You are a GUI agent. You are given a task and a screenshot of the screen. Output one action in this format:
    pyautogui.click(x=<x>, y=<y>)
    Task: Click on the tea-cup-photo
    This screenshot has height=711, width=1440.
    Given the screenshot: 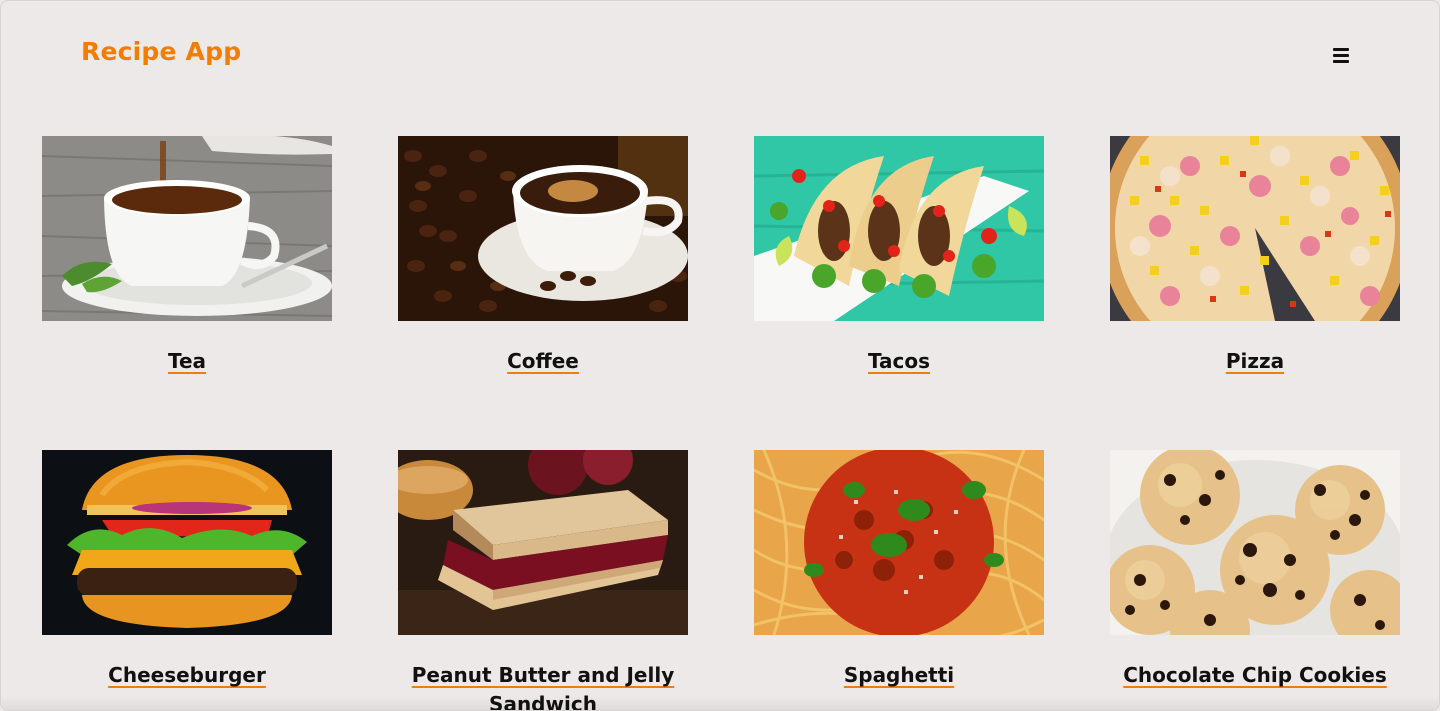 What is the action you would take?
    pyautogui.click(x=187, y=228)
    